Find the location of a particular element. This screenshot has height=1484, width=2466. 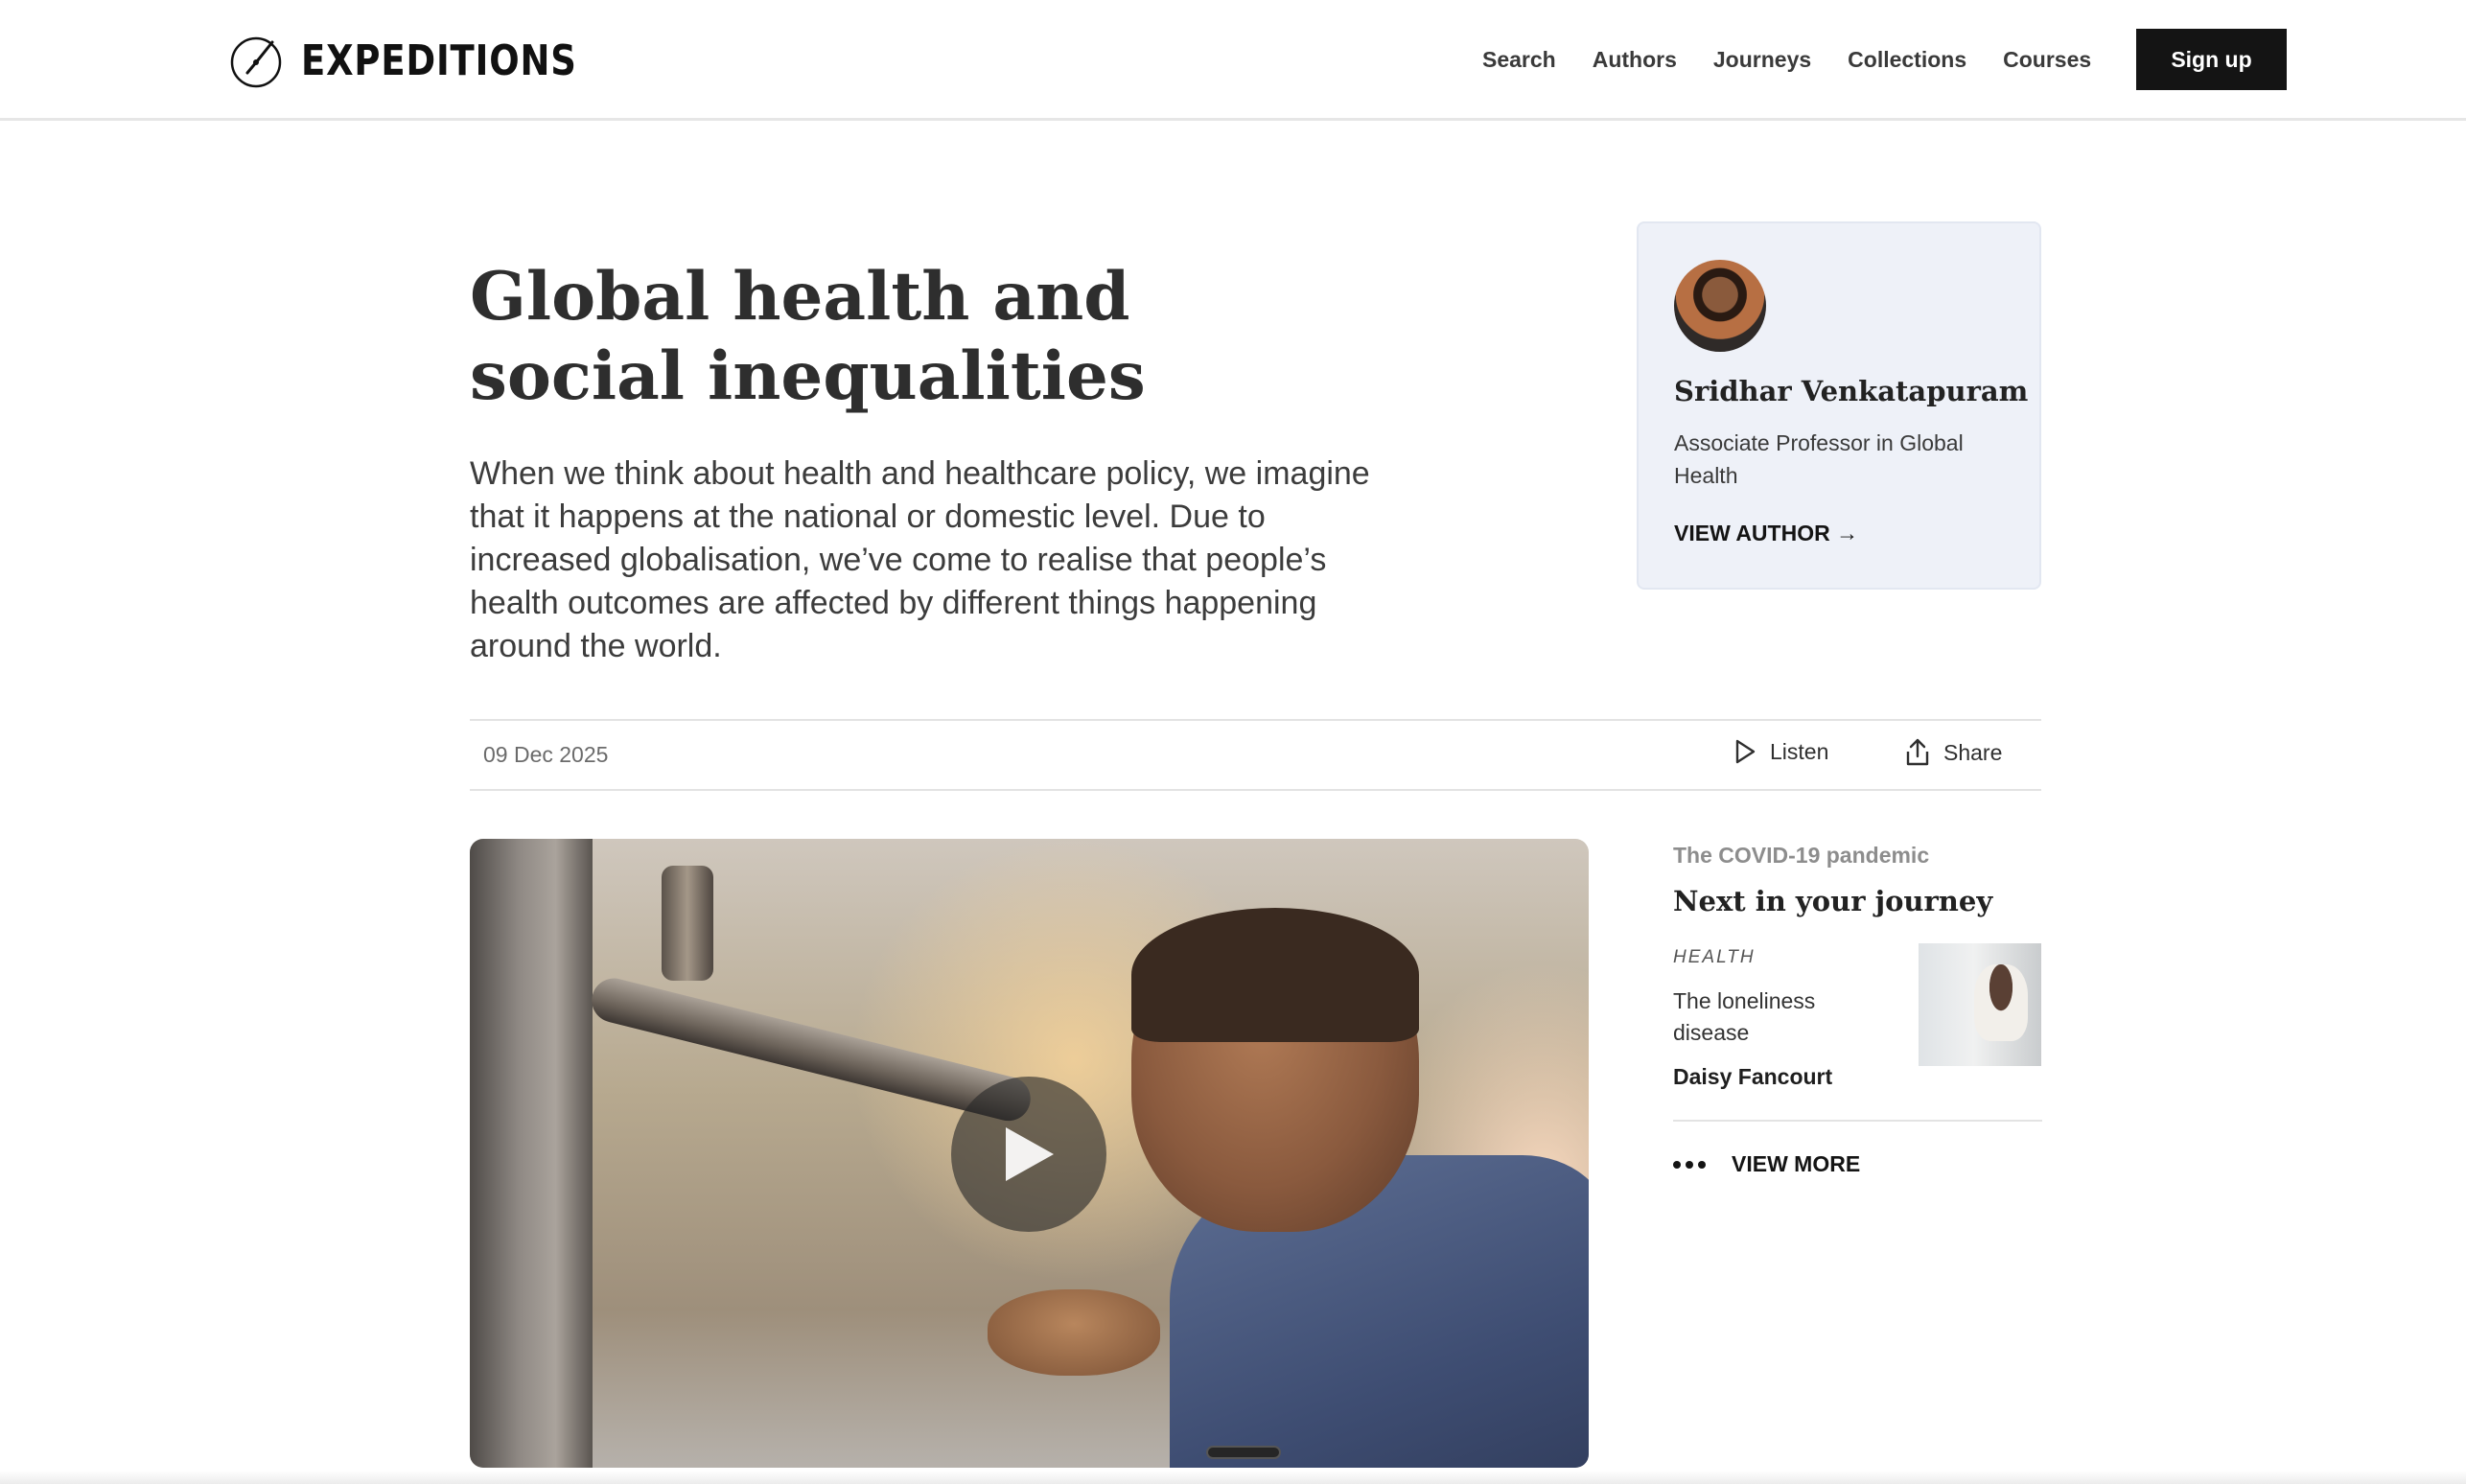

video-frame-child-hands is located at coordinates (1074, 1332).